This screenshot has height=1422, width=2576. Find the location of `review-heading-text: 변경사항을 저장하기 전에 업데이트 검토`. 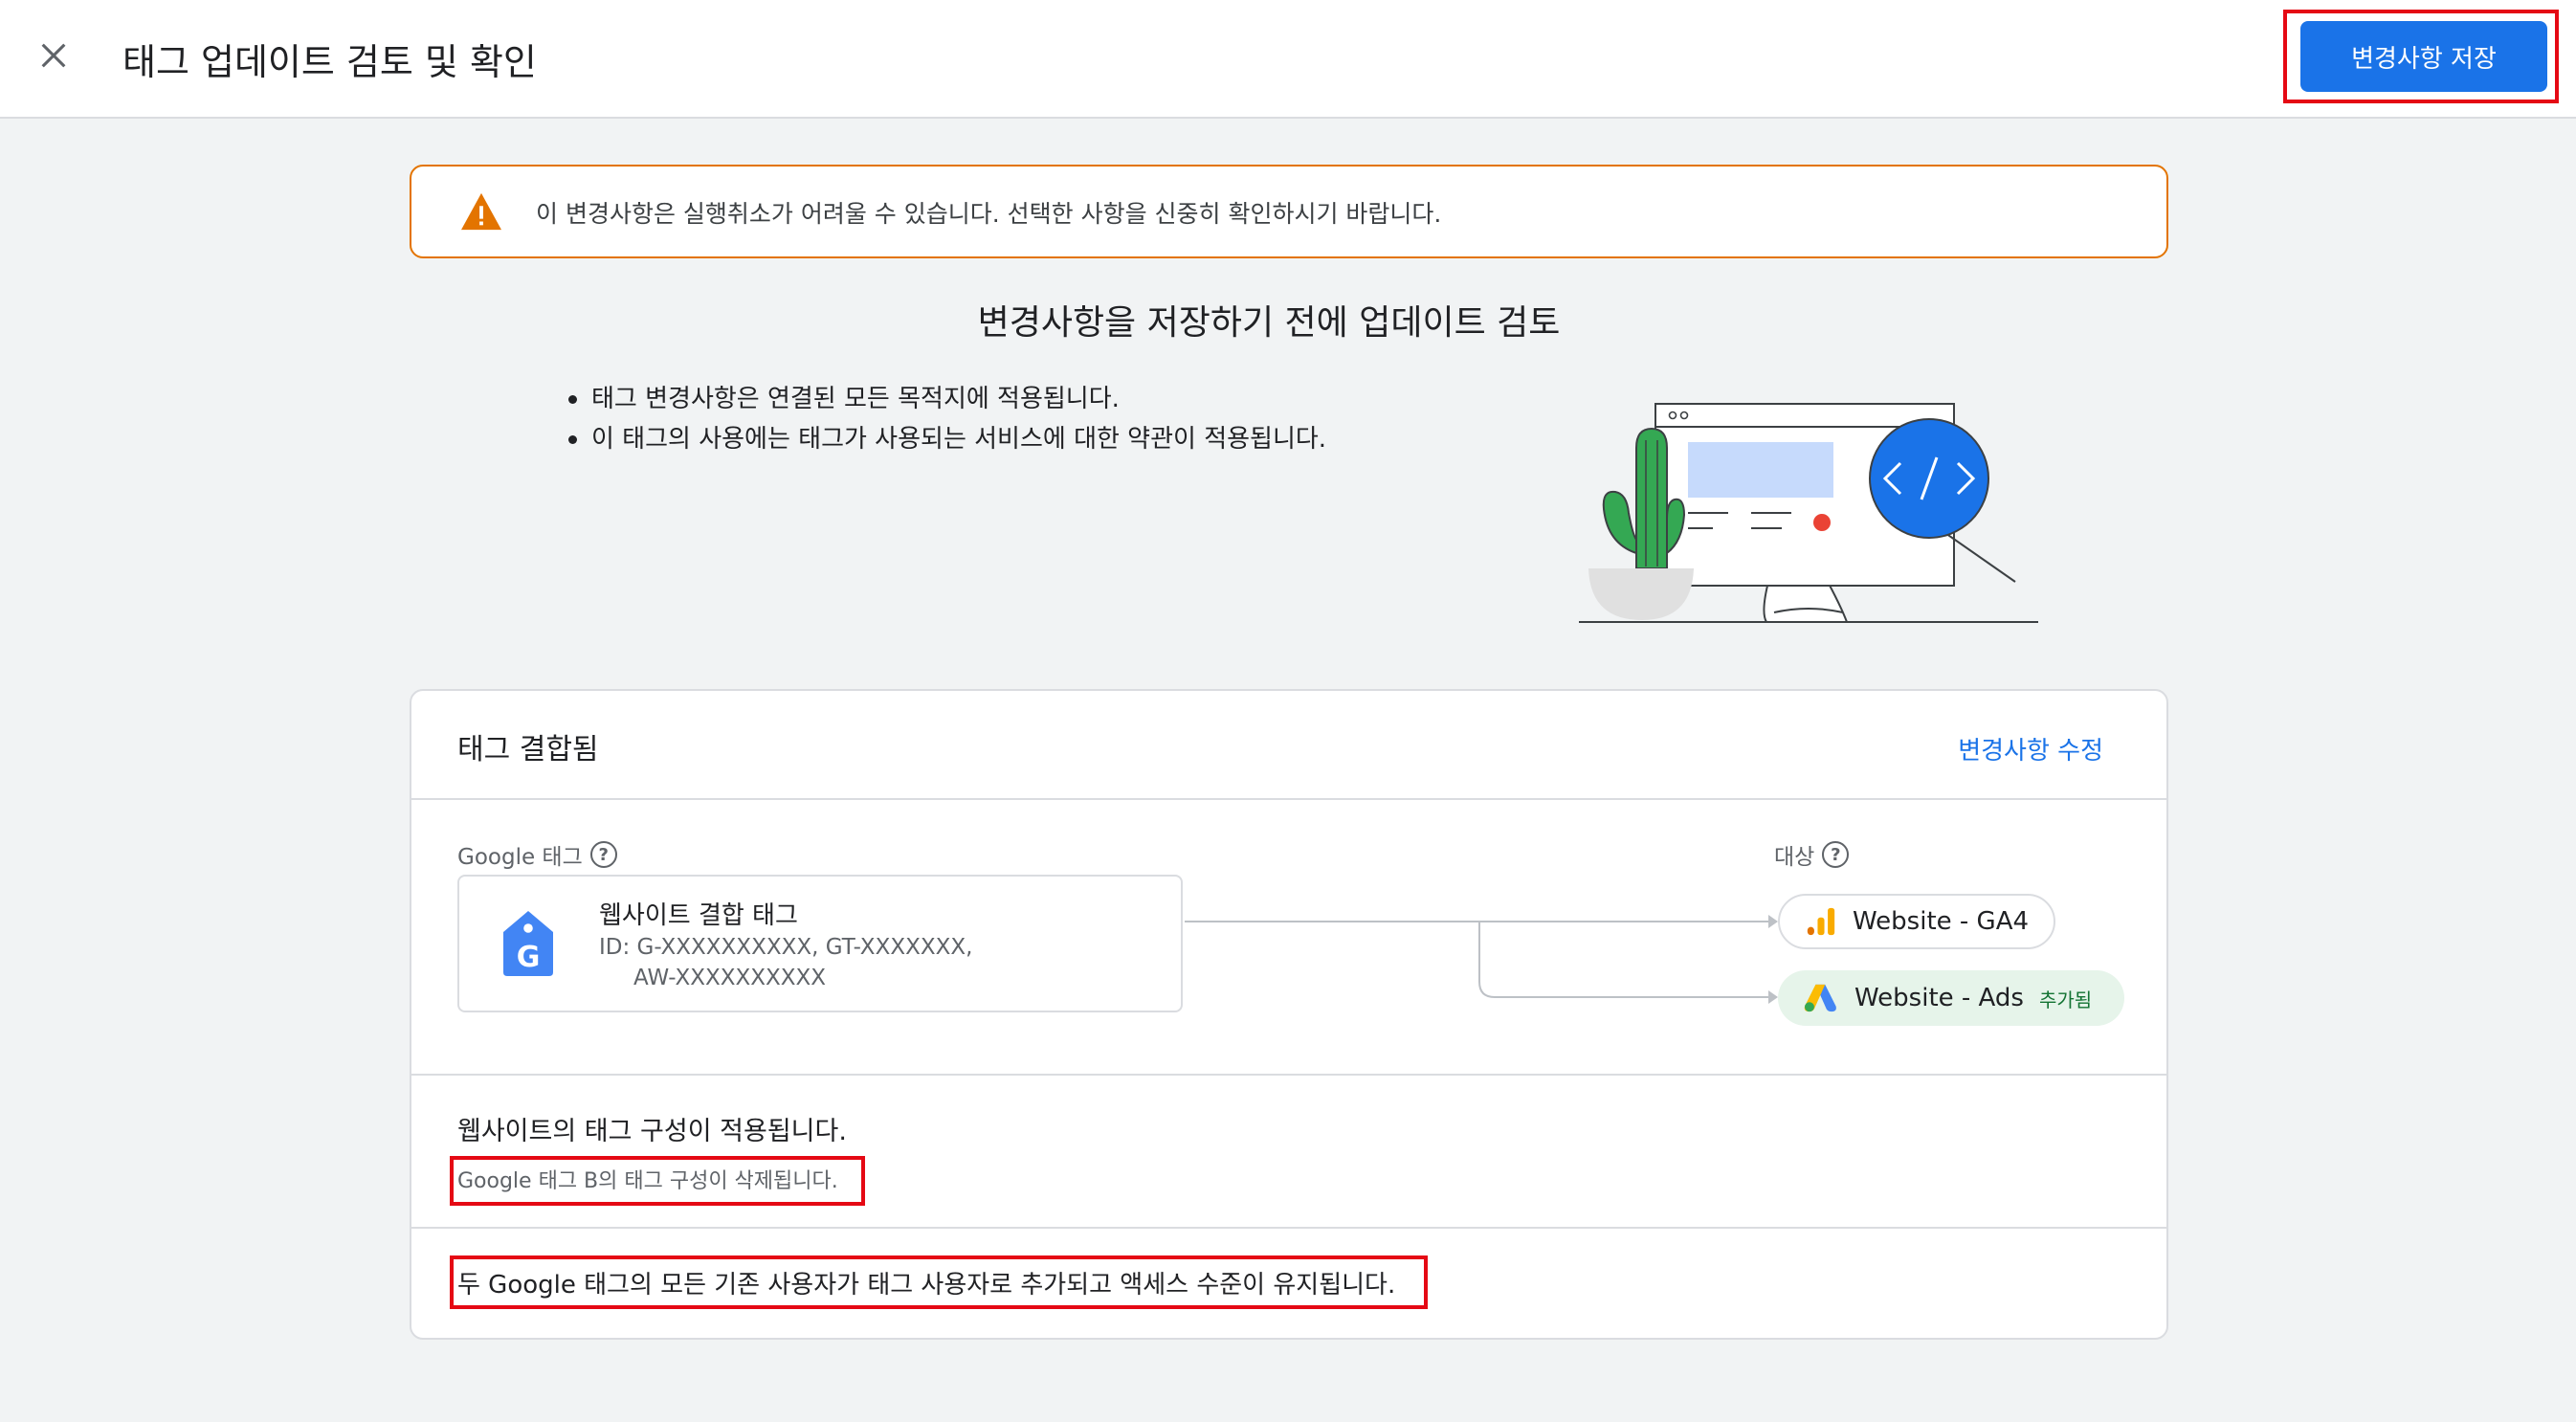

review-heading-text: 변경사항을 저장하기 전에 업데이트 검토 is located at coordinates (1269, 323).